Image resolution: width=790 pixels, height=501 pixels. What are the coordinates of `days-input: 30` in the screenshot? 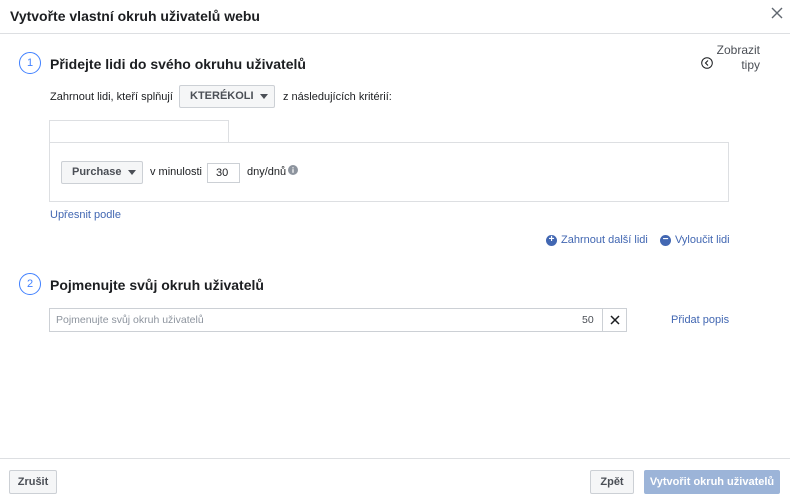 It's located at (223, 173).